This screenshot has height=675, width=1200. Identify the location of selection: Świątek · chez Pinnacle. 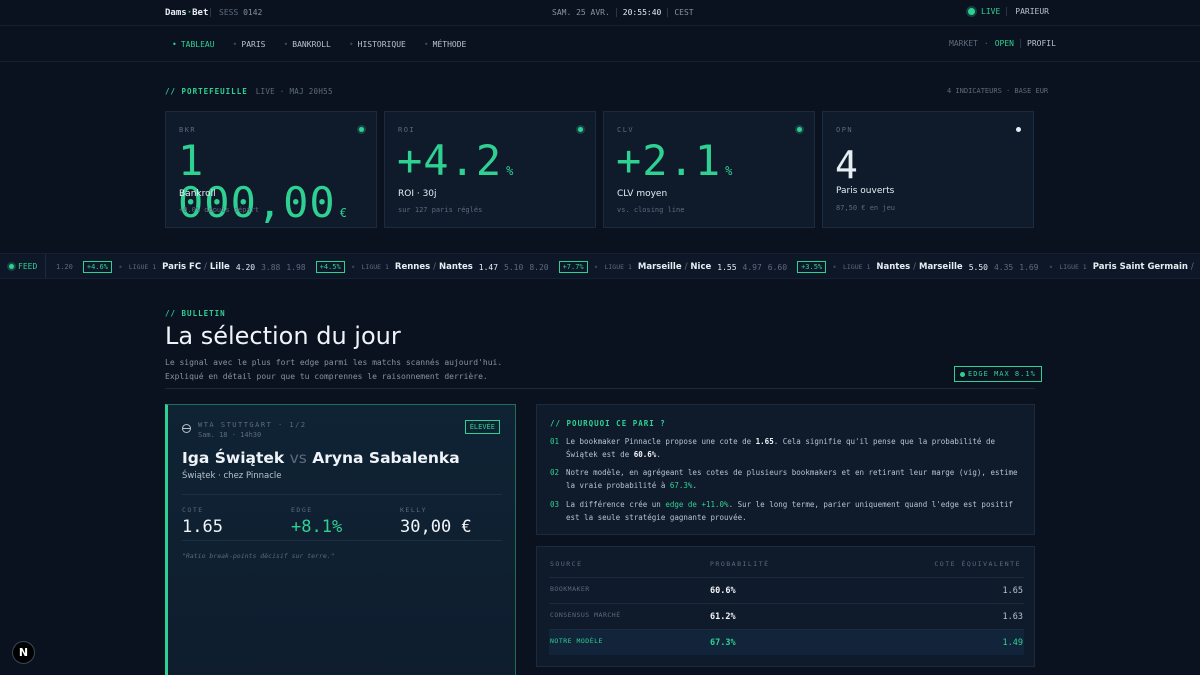
(232, 476).